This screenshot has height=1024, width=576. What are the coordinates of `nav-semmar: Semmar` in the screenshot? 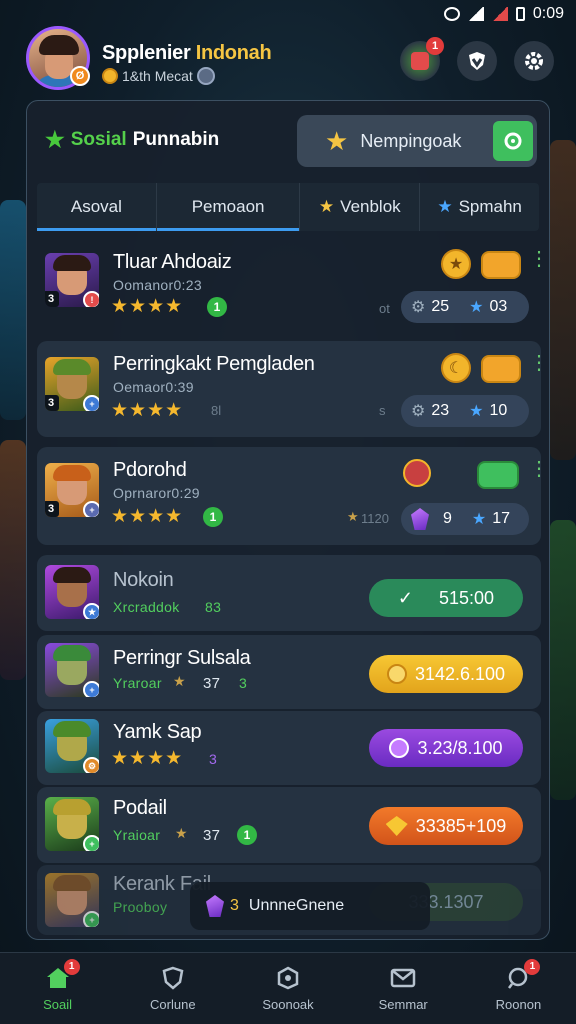 It's located at (403, 988).